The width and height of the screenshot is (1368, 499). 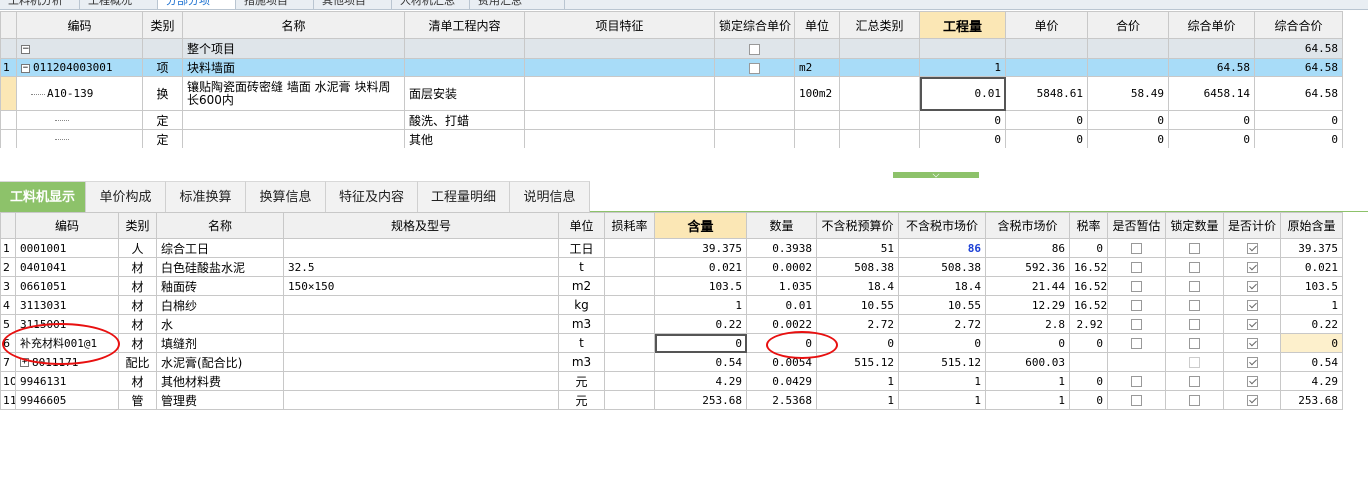 What do you see at coordinates (879, 25) in the screenshot?
I see `upper-header-summary-type: 汇总类别` at bounding box center [879, 25].